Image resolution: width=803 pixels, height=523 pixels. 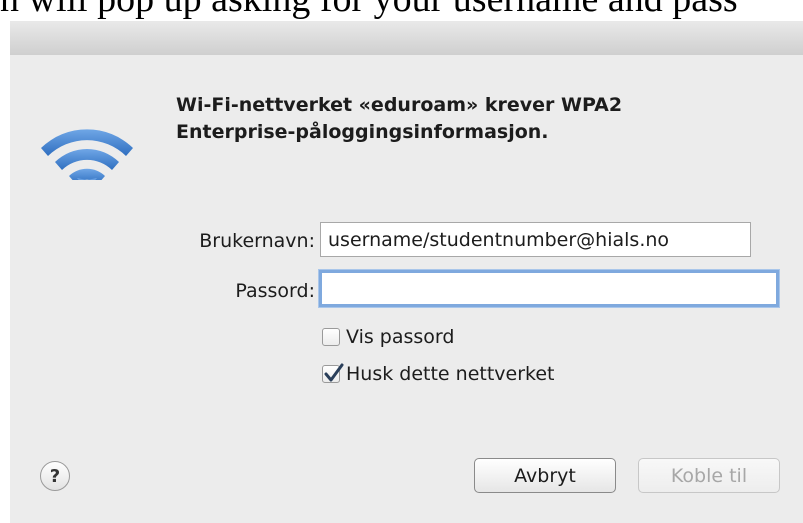 I want to click on password-field, so click(x=549, y=288).